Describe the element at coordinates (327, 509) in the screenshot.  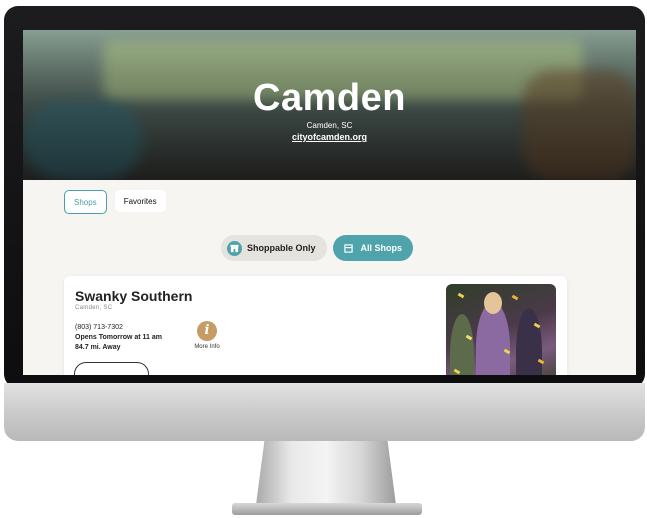
I see `monitor-stand-base` at that location.